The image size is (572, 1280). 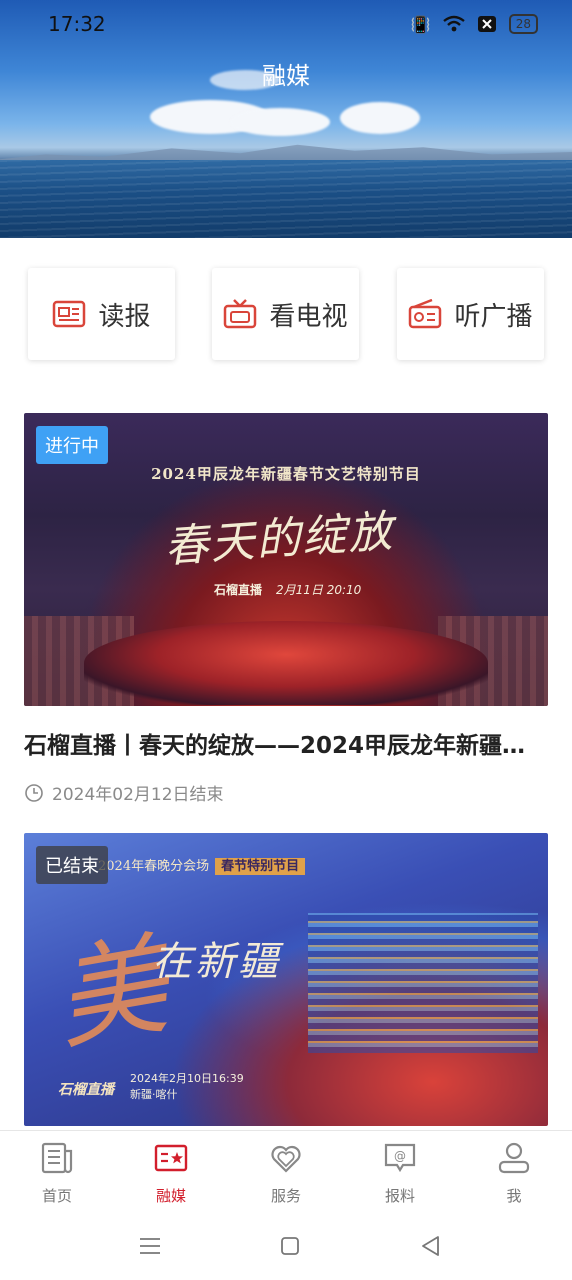 I want to click on tab-home: 首页, so click(x=57, y=1173).